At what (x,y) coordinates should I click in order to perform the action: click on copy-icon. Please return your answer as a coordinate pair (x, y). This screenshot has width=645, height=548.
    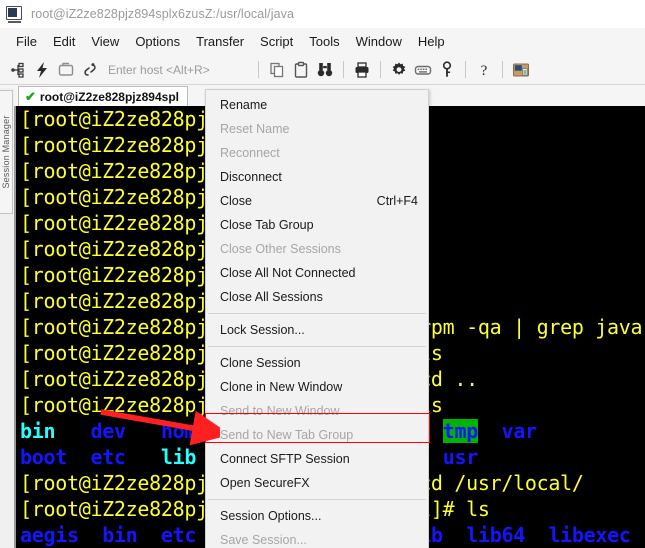
    Looking at the image, I should click on (277, 70).